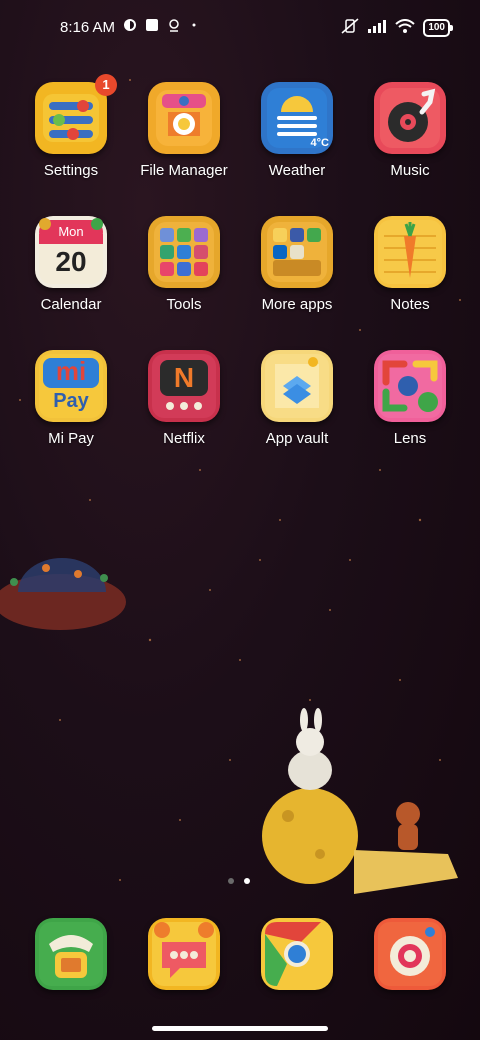  What do you see at coordinates (239, 881) in the screenshot?
I see `page-indicator` at bounding box center [239, 881].